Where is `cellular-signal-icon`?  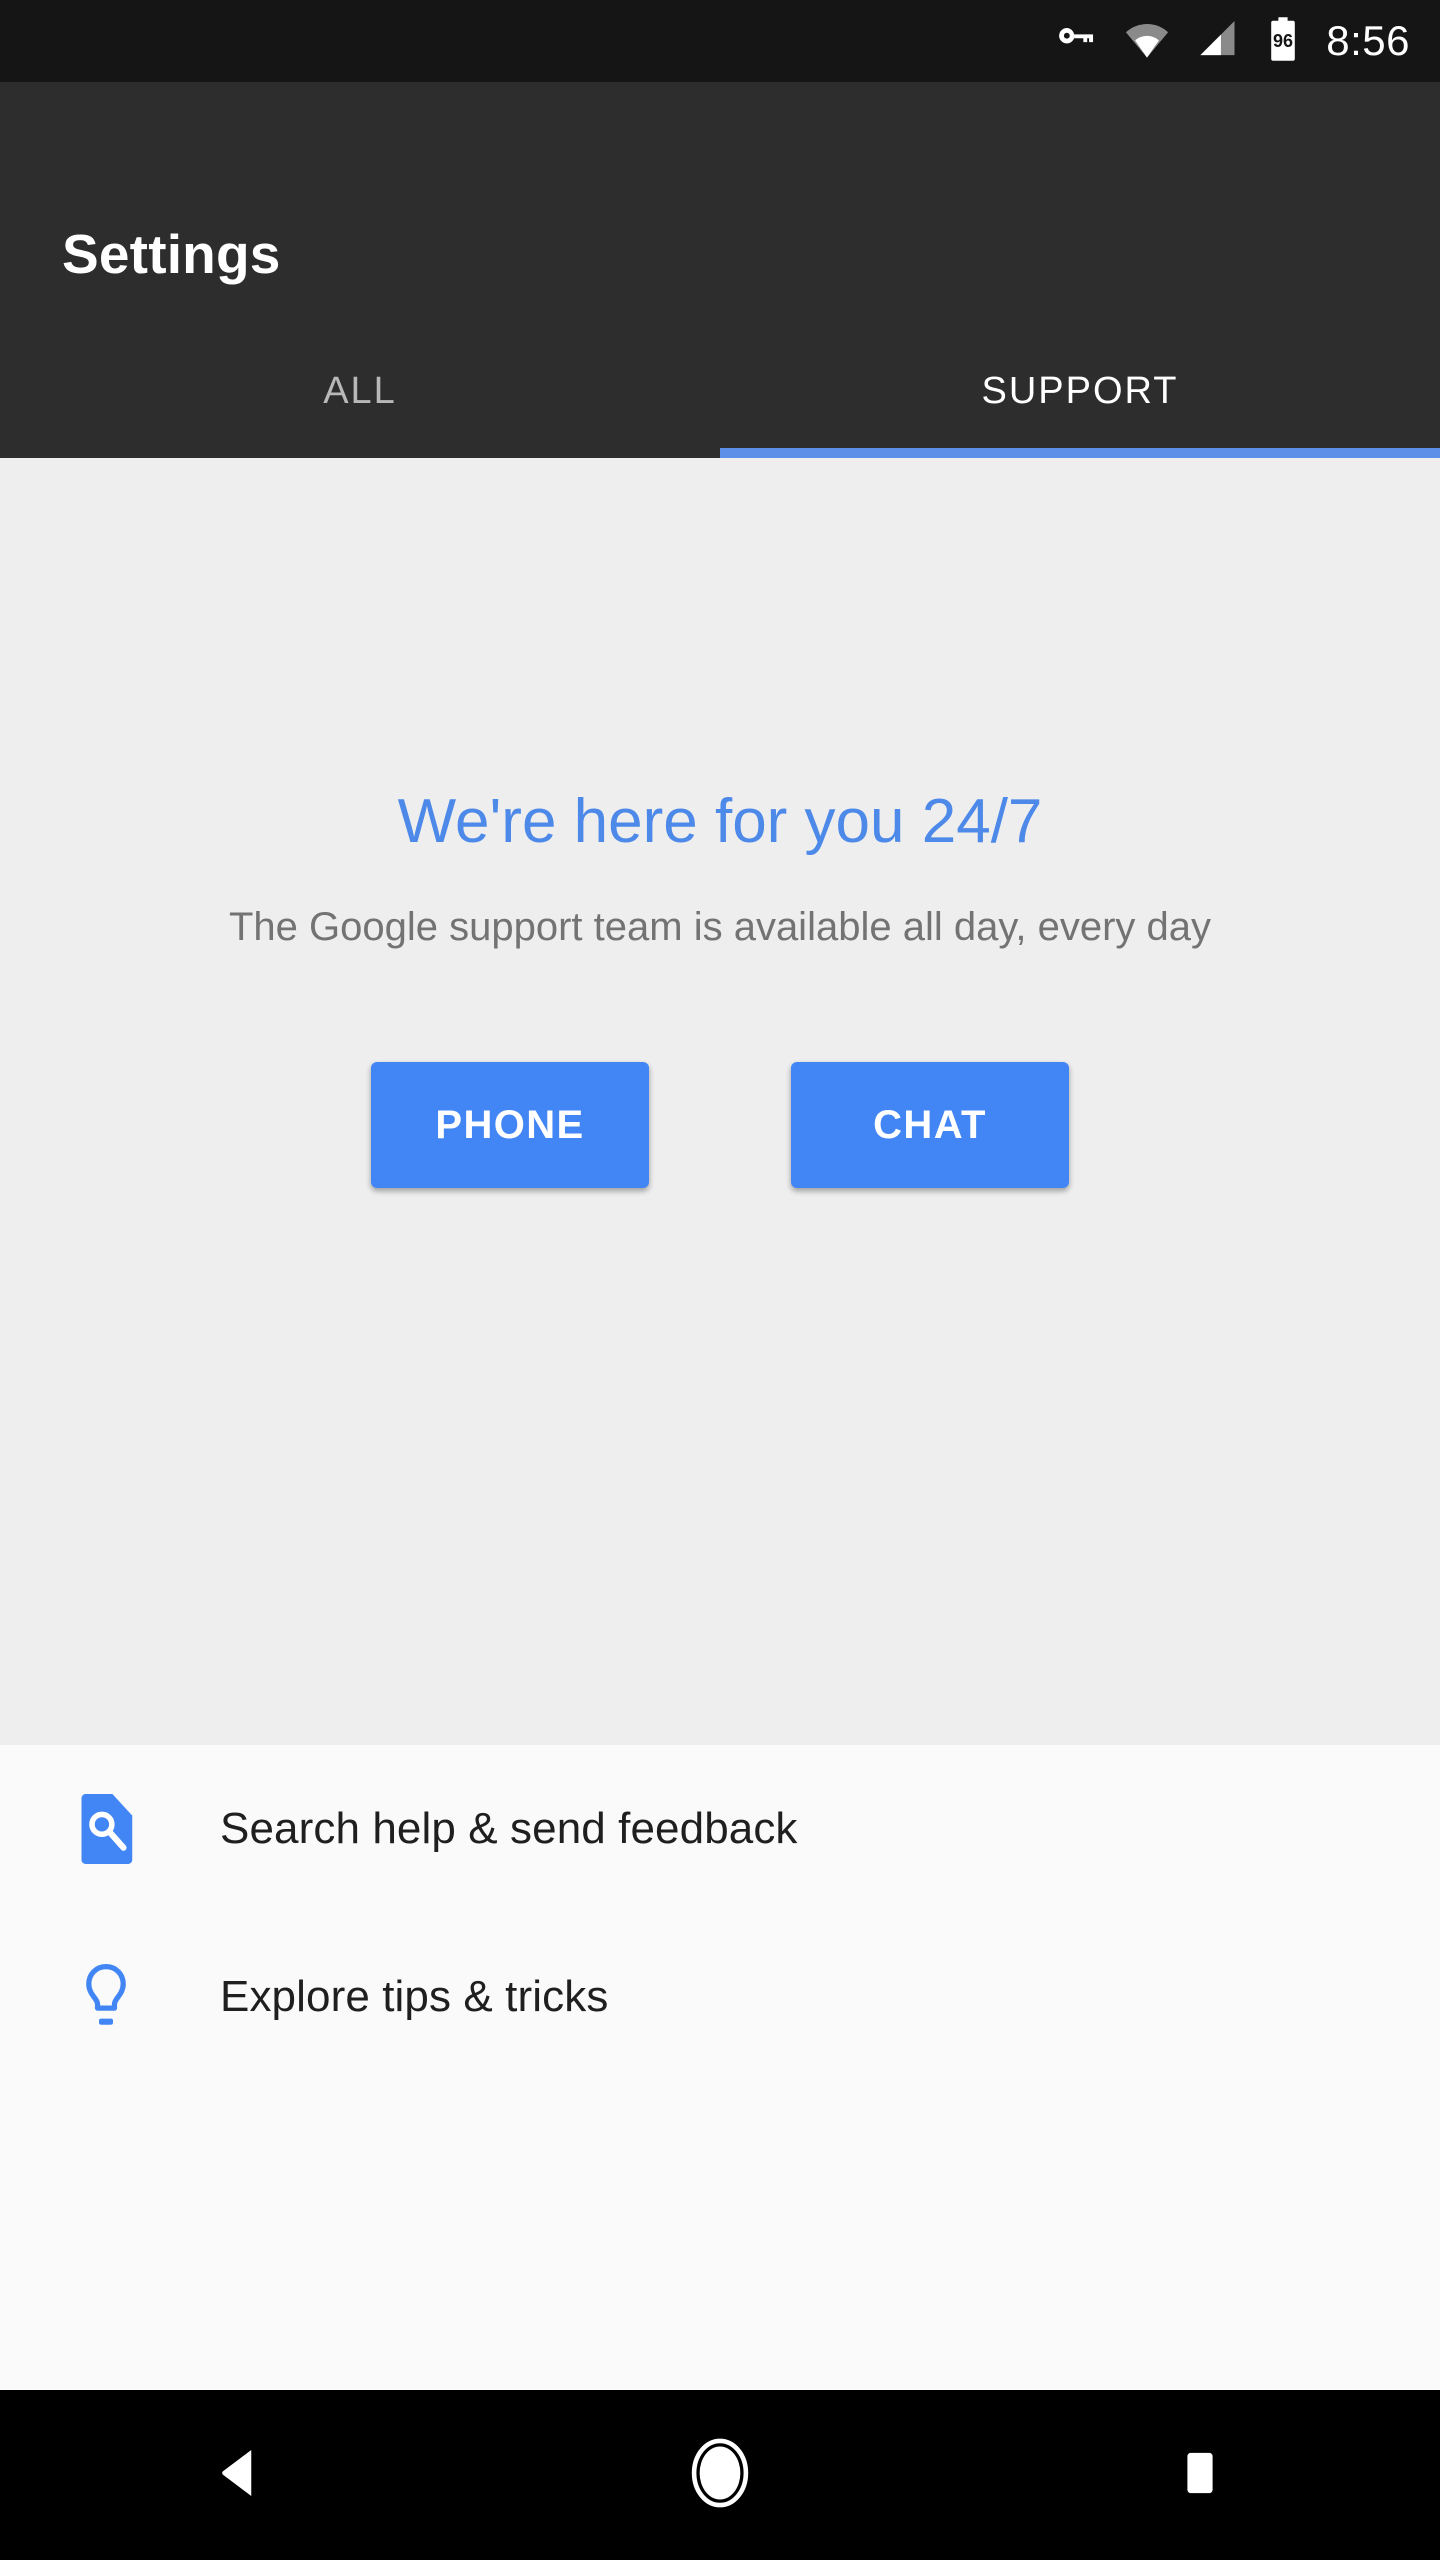
cellular-signal-icon is located at coordinates (1218, 41).